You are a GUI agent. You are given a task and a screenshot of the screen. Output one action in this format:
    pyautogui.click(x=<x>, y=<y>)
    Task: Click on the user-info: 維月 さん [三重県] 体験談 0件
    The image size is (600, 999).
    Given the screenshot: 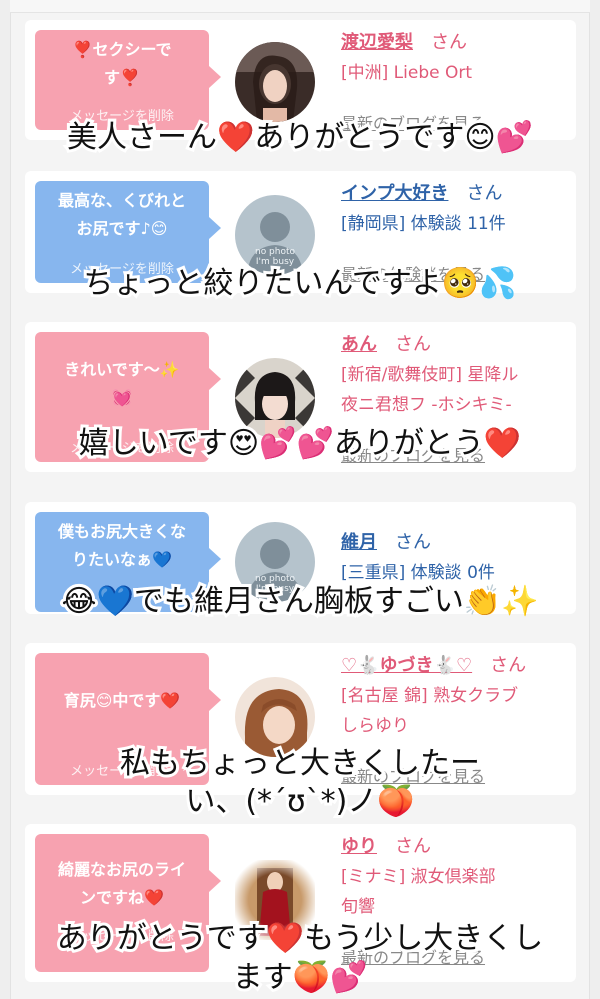 What is the action you would take?
    pyautogui.click(x=453, y=558)
    